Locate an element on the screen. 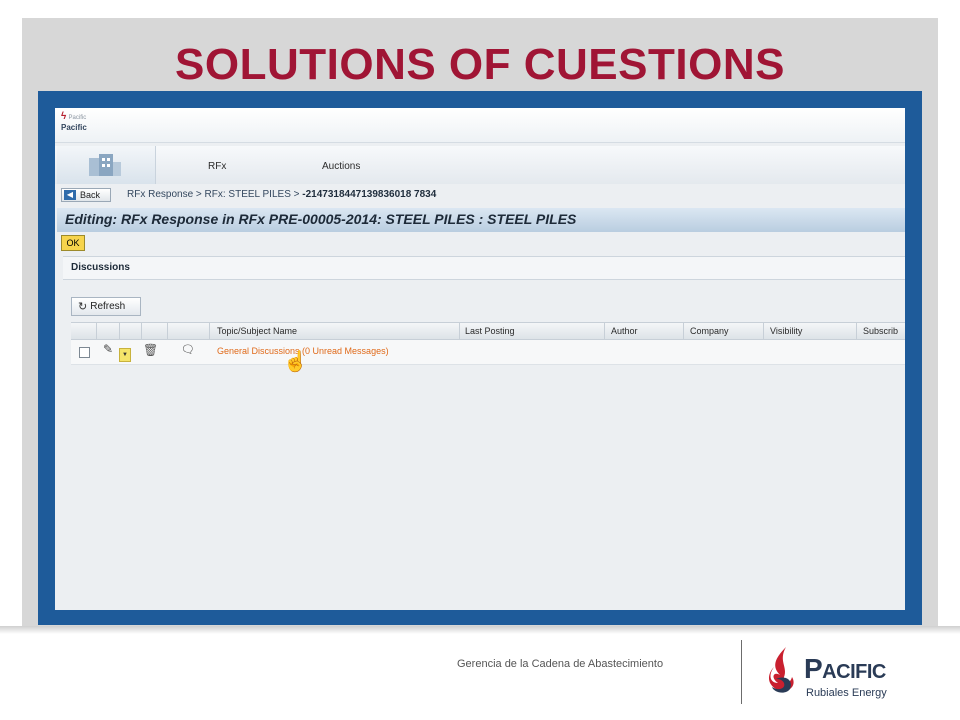 The image size is (960, 720). building-icon is located at coordinates (105, 165).